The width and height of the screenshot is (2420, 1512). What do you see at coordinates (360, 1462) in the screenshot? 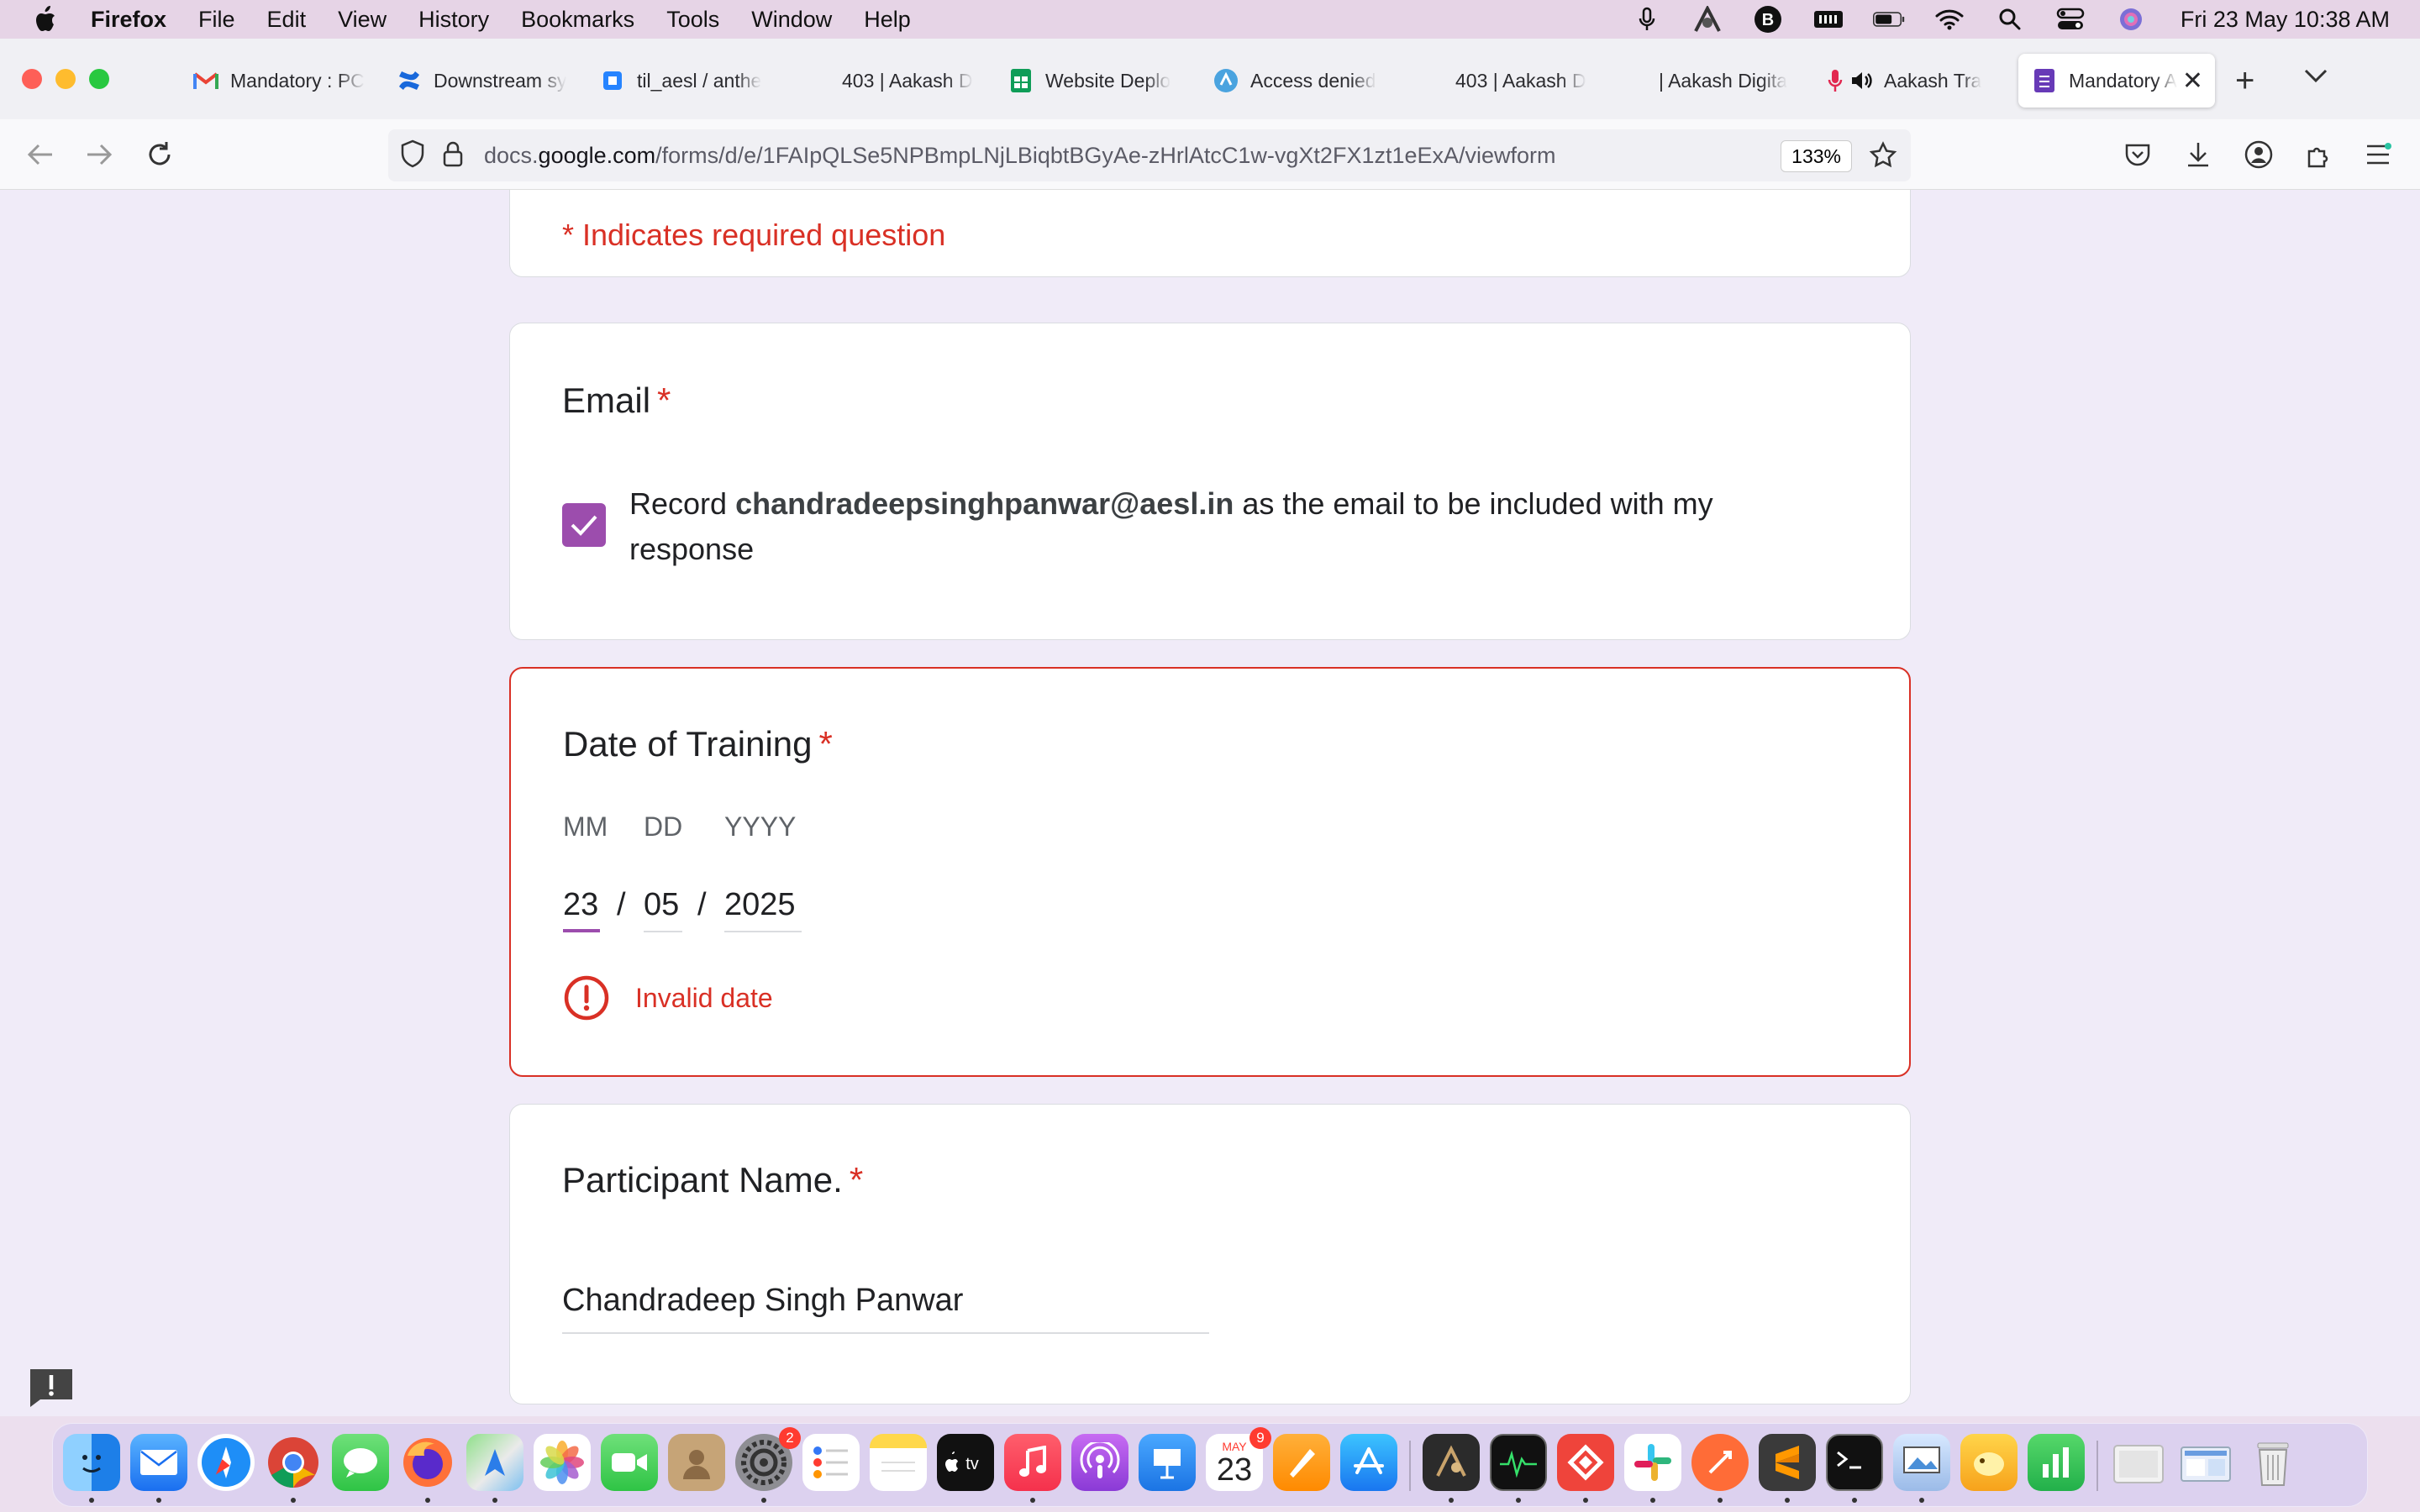
I see `messages-icon` at bounding box center [360, 1462].